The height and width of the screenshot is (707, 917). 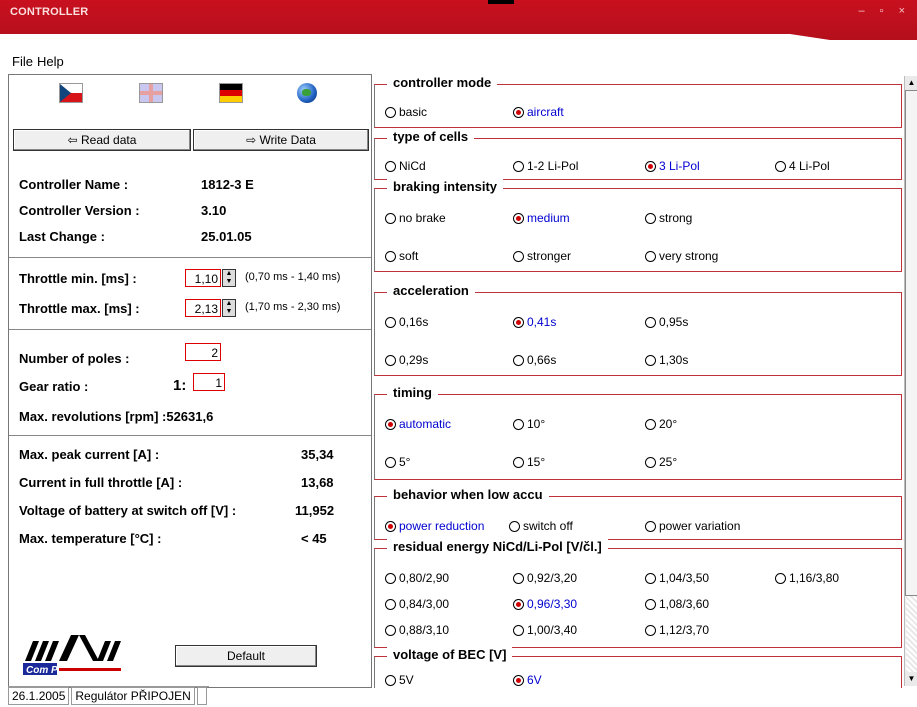 I want to click on poles-input: 2, so click(x=203, y=352).